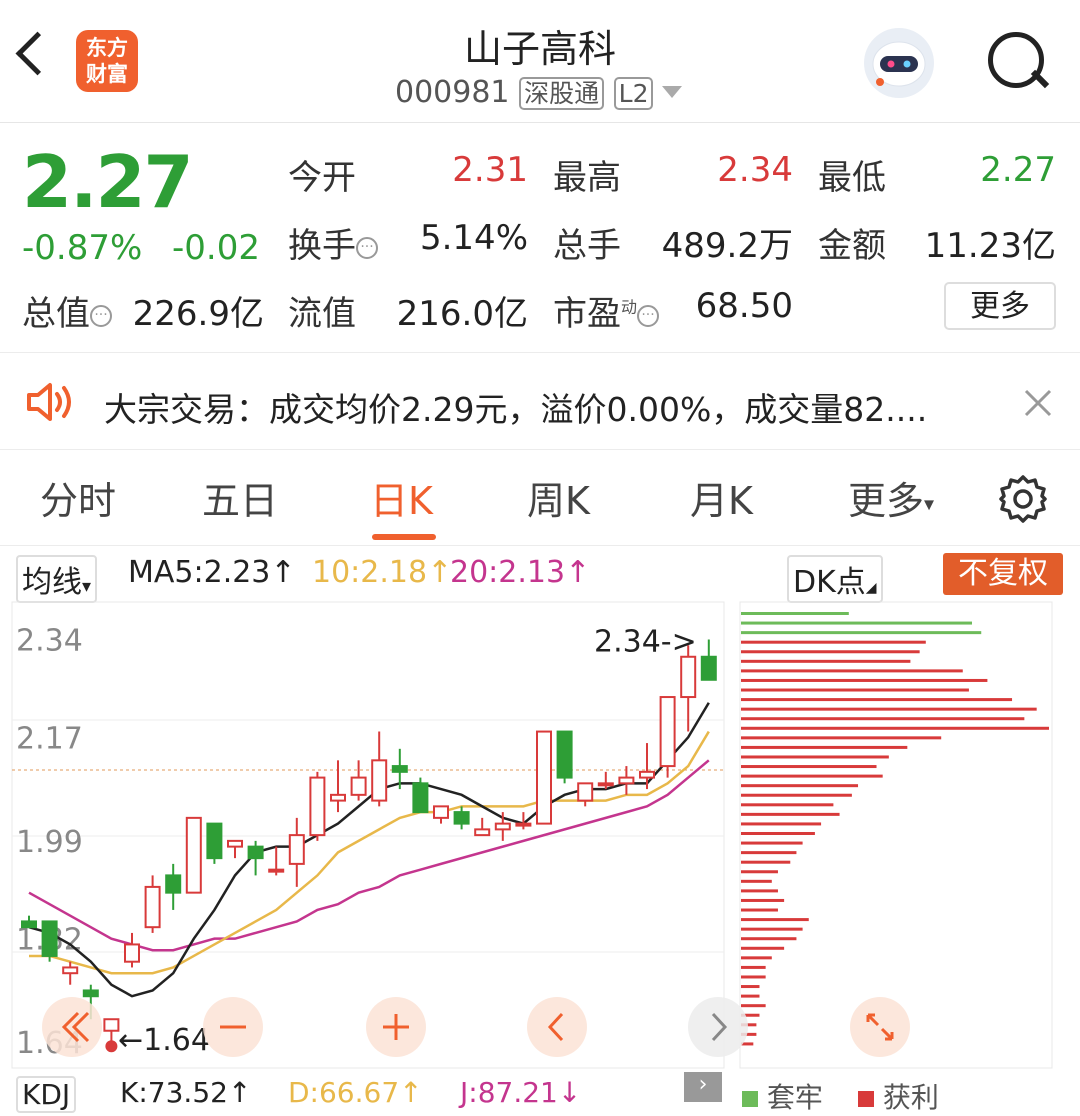 The image size is (1080, 1116). I want to click on zoom-in-button, so click(396, 1027).